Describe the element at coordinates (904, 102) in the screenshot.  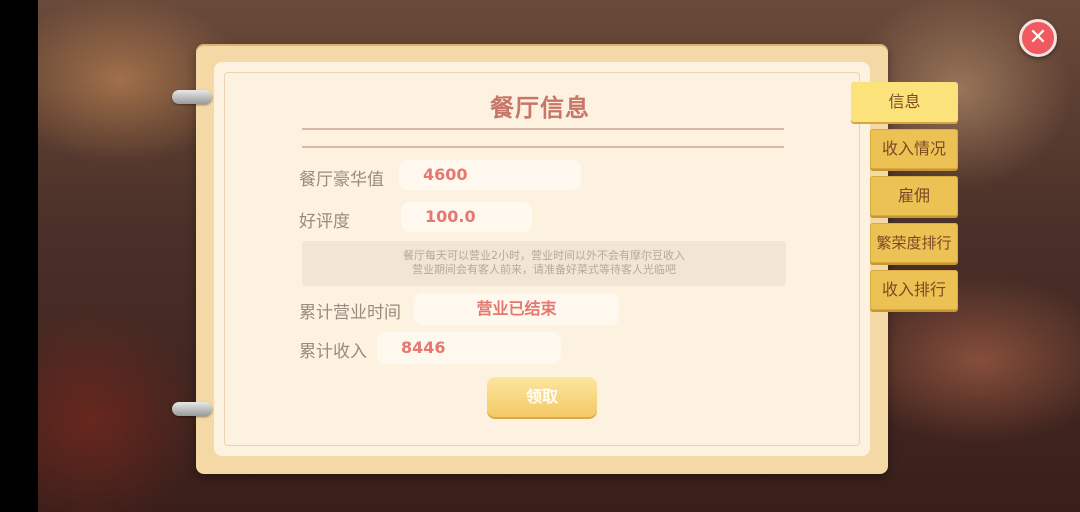
I see `tab-info: 信息` at that location.